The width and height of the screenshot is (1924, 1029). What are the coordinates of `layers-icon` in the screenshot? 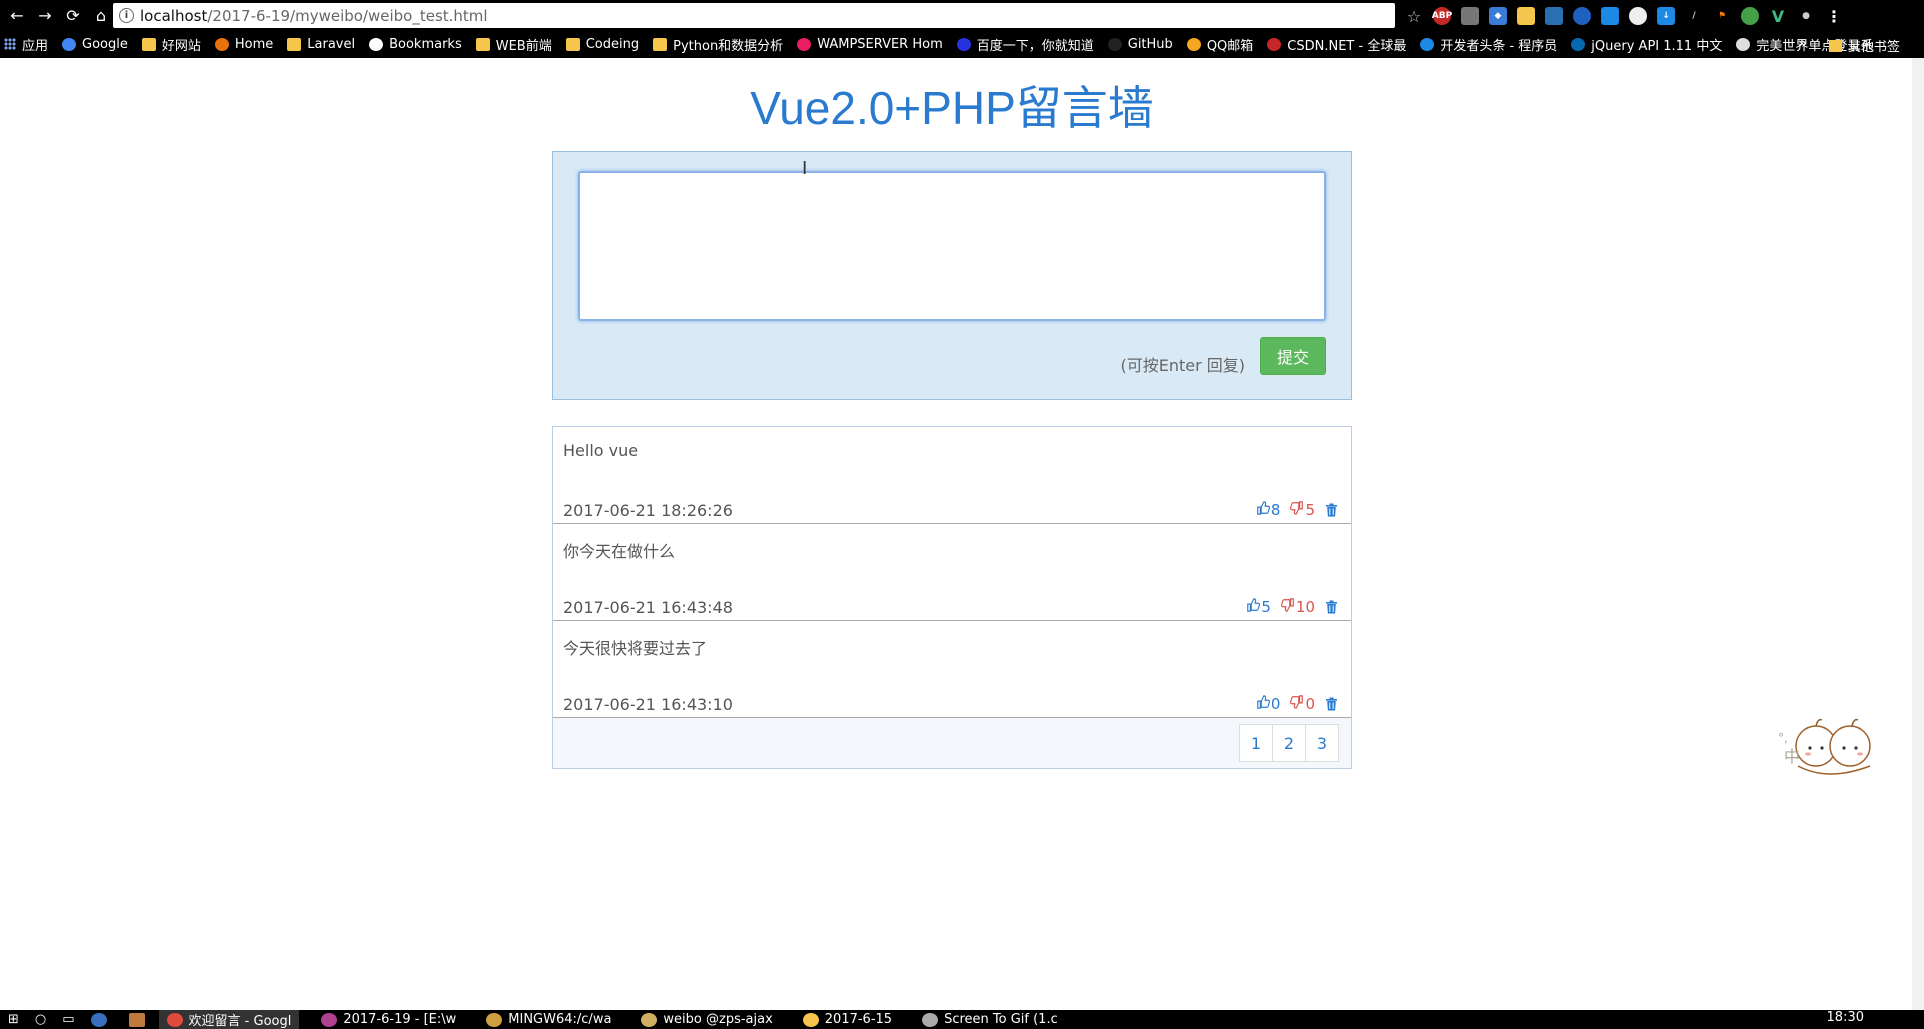 It's located at (1610, 16).